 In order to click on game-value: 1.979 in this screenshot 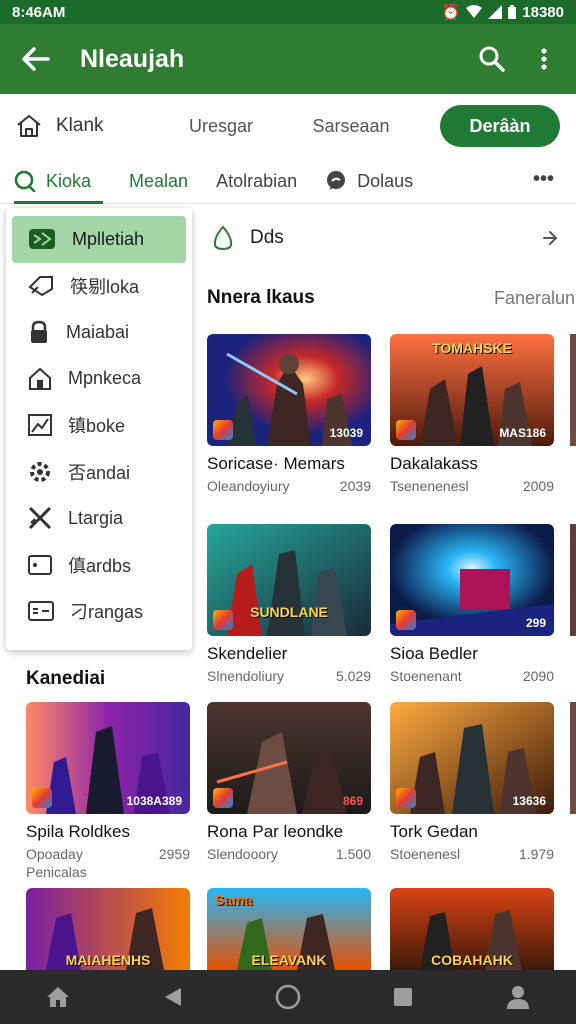, I will do `click(536, 854)`.